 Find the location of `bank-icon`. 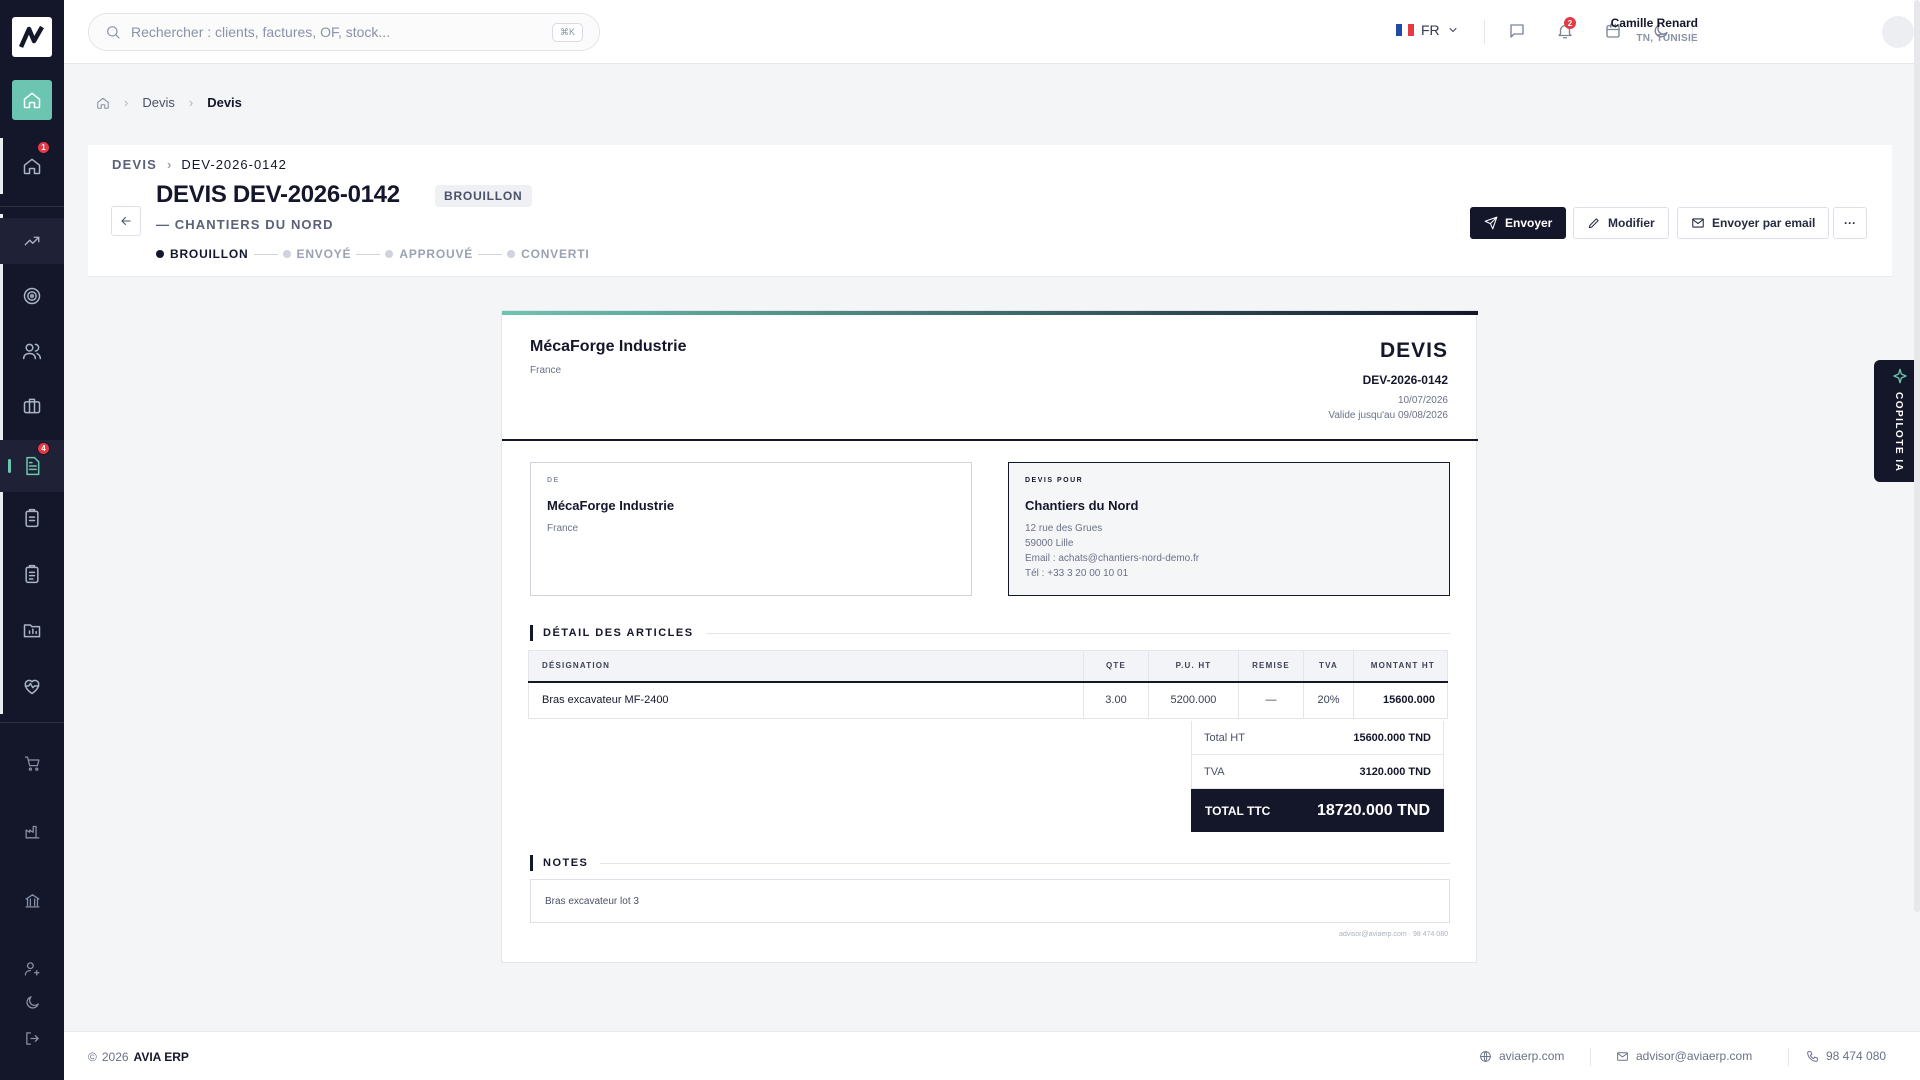

bank-icon is located at coordinates (32, 900).